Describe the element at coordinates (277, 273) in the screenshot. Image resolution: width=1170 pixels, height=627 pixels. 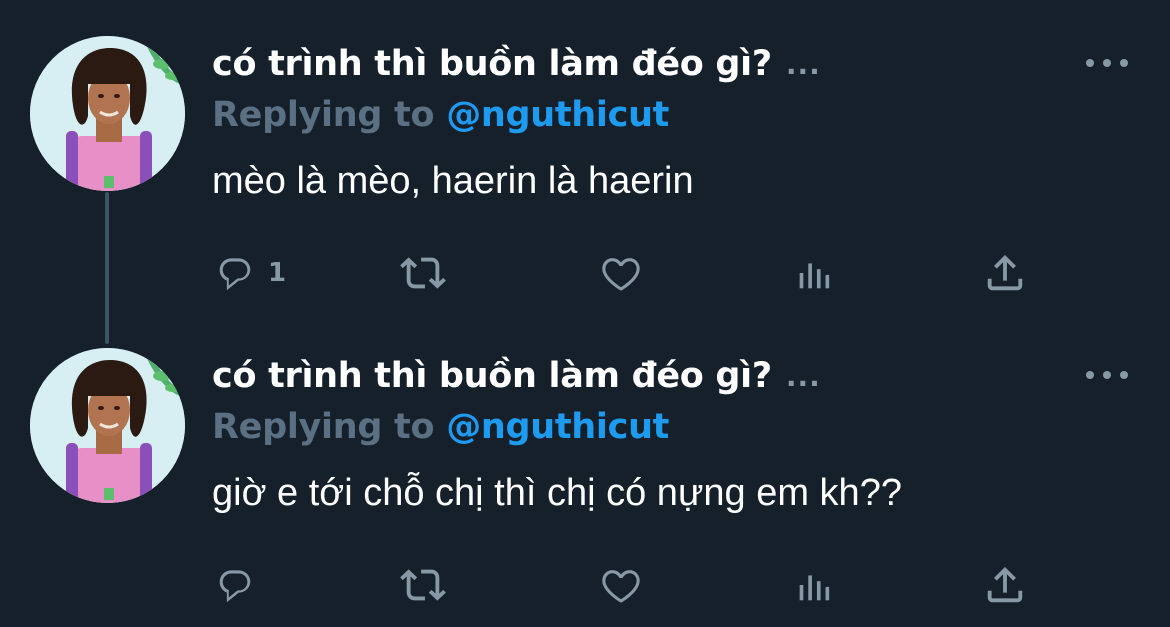
I see `reply-count: 1` at that location.